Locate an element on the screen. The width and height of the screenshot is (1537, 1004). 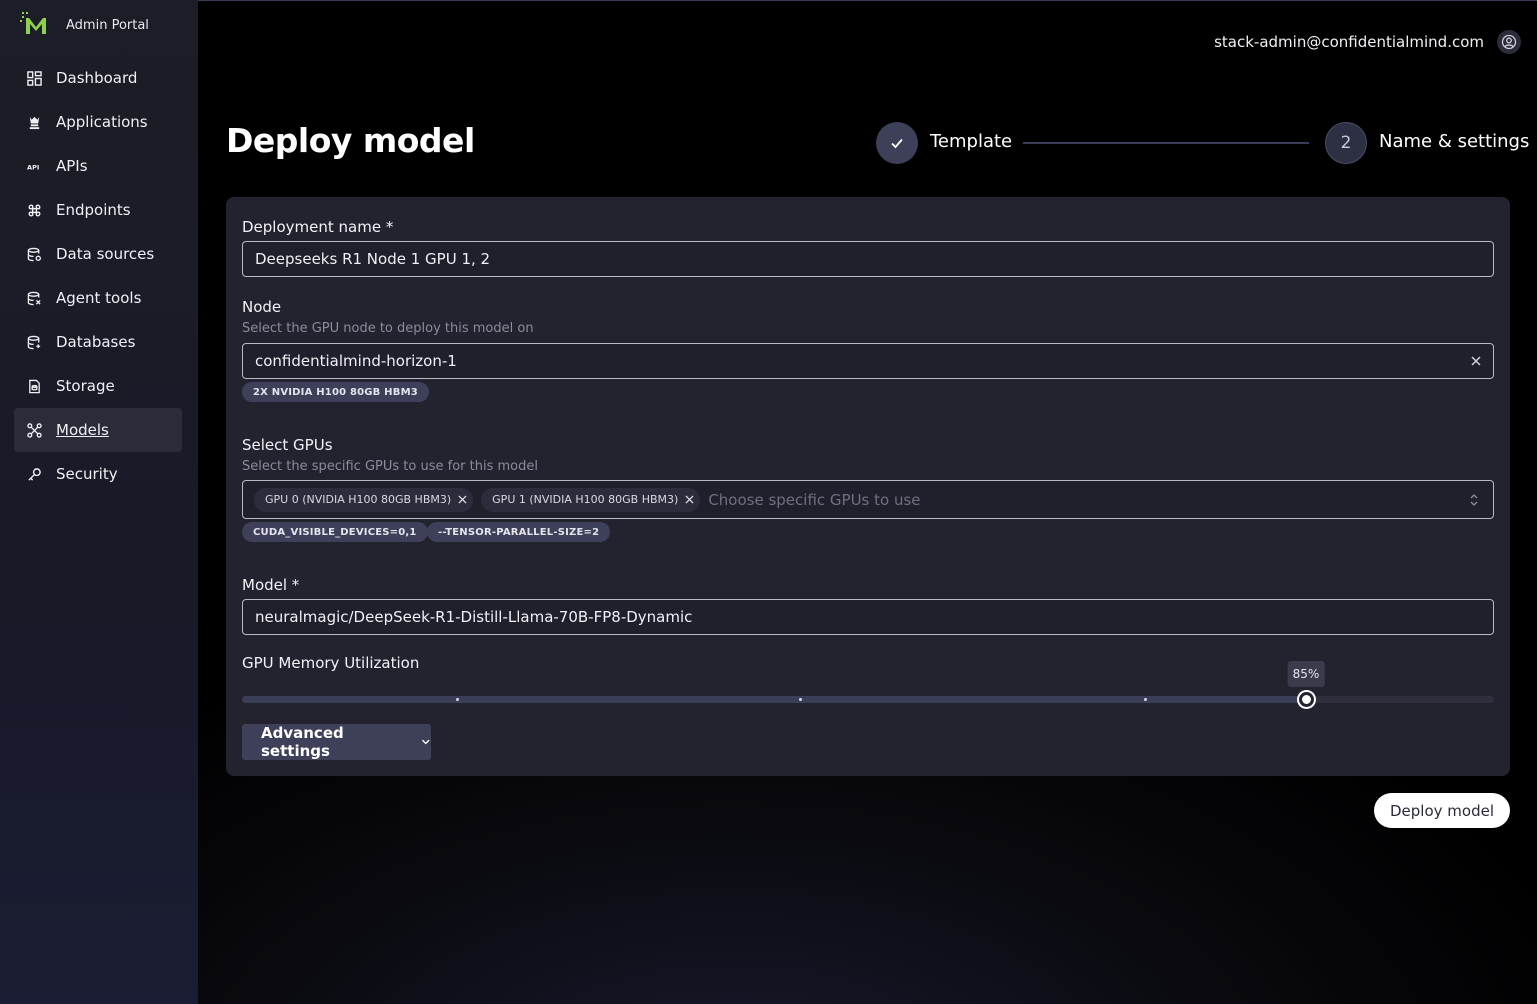
grid-icon is located at coordinates (34, 78).